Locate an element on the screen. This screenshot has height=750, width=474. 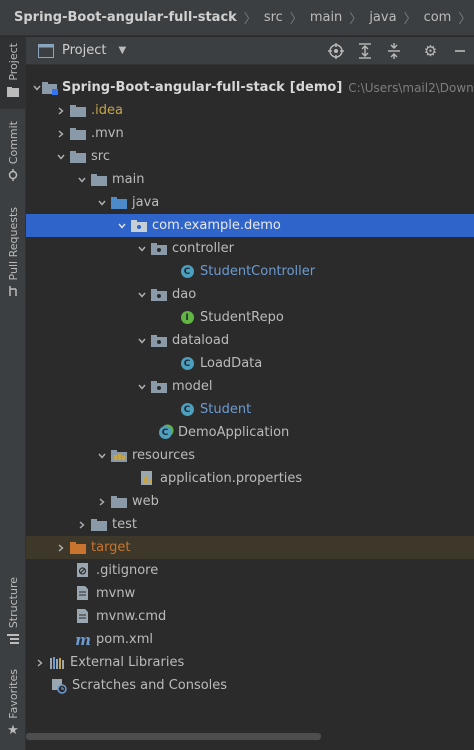
tree-row-demo-application: C DemoApplication is located at coordinates (250, 432).